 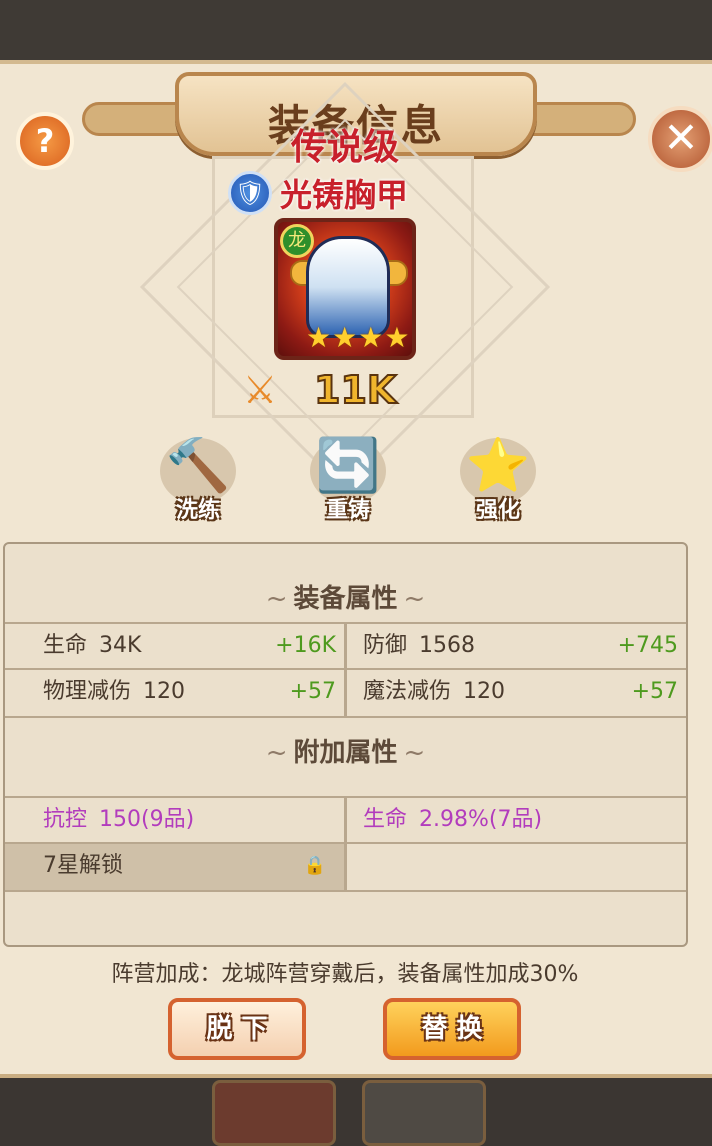 What do you see at coordinates (515, 646) in the screenshot?
I see `attribute-cell: 防御 1568 +745` at bounding box center [515, 646].